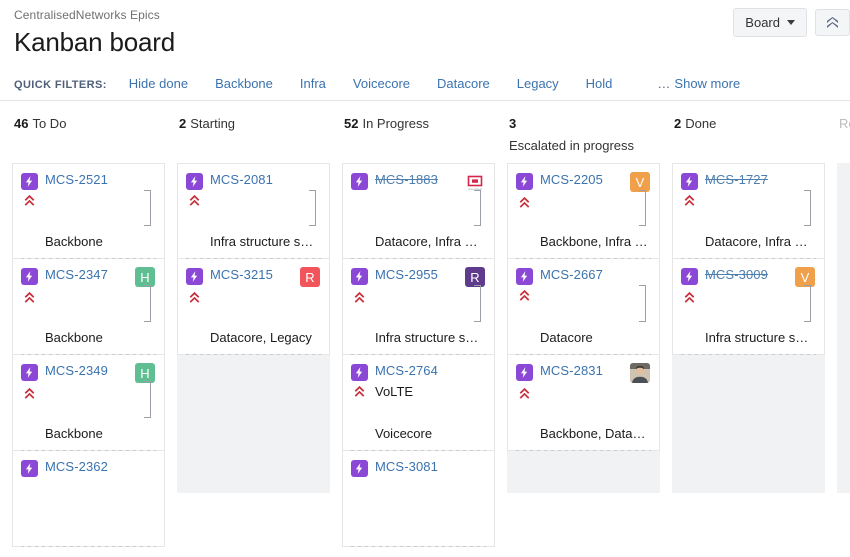  I want to click on card-header: MCS-1727, so click(748, 181).